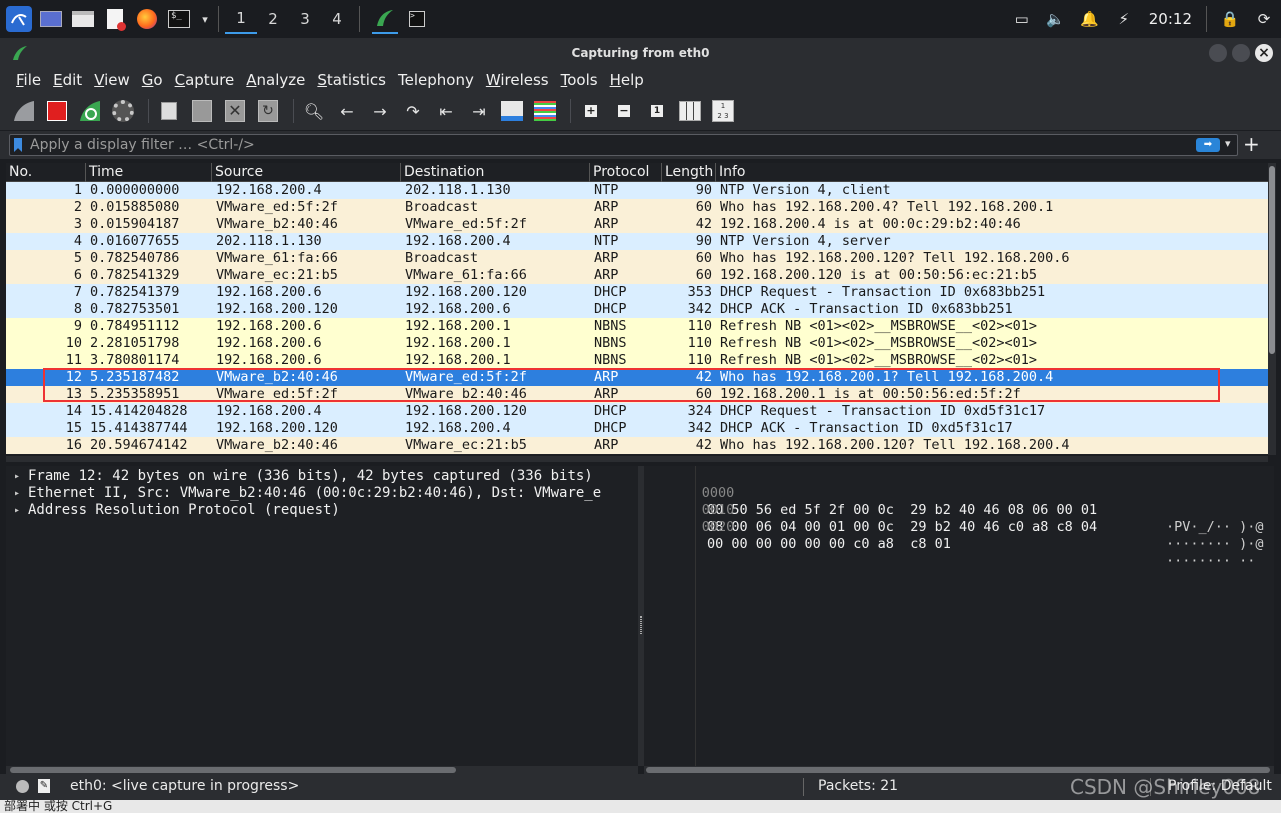  I want to click on kali-menu-icon, so click(19, 19).